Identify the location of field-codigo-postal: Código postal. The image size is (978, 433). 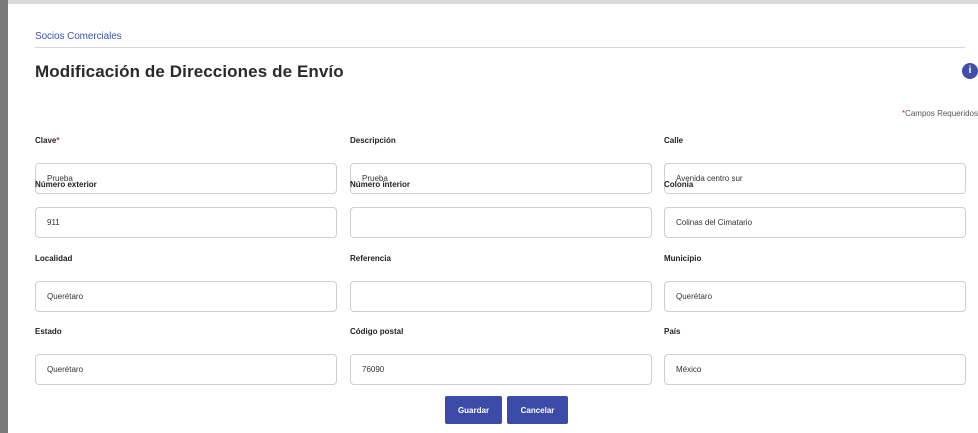
(501, 356).